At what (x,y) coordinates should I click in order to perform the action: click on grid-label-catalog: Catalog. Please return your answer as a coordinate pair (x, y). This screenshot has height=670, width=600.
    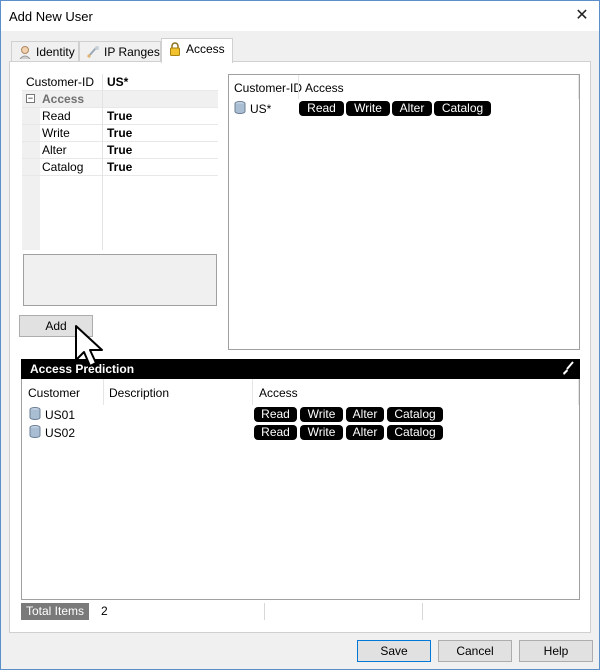
    Looking at the image, I should click on (63, 167).